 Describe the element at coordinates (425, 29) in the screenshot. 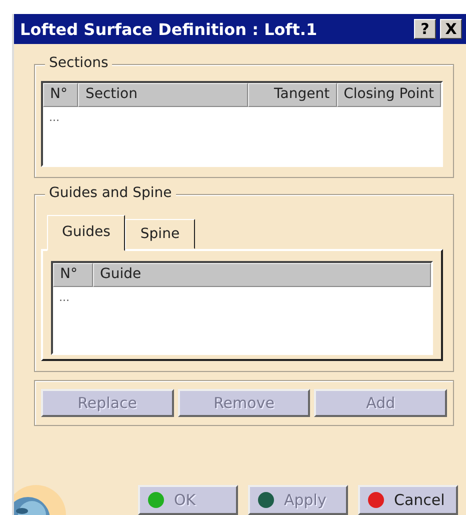

I see `help-button: ?` at that location.